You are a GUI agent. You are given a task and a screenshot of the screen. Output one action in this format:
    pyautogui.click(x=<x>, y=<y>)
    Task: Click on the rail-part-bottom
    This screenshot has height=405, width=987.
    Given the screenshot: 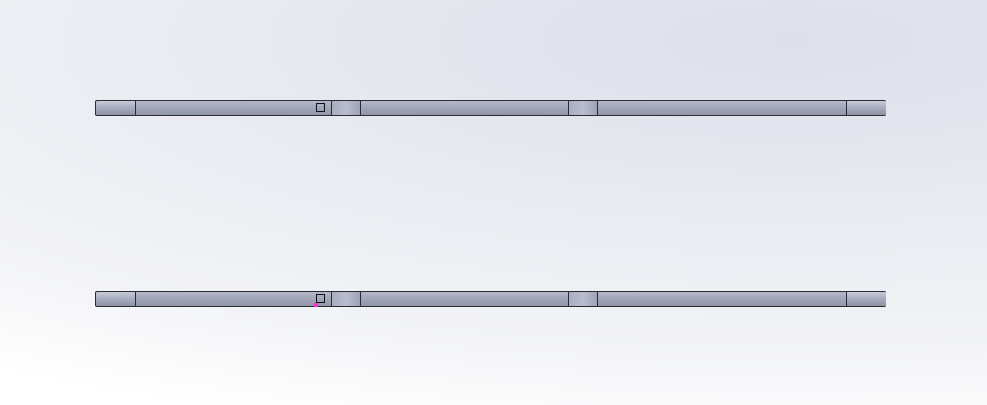 What is the action you would take?
    pyautogui.click(x=490, y=299)
    